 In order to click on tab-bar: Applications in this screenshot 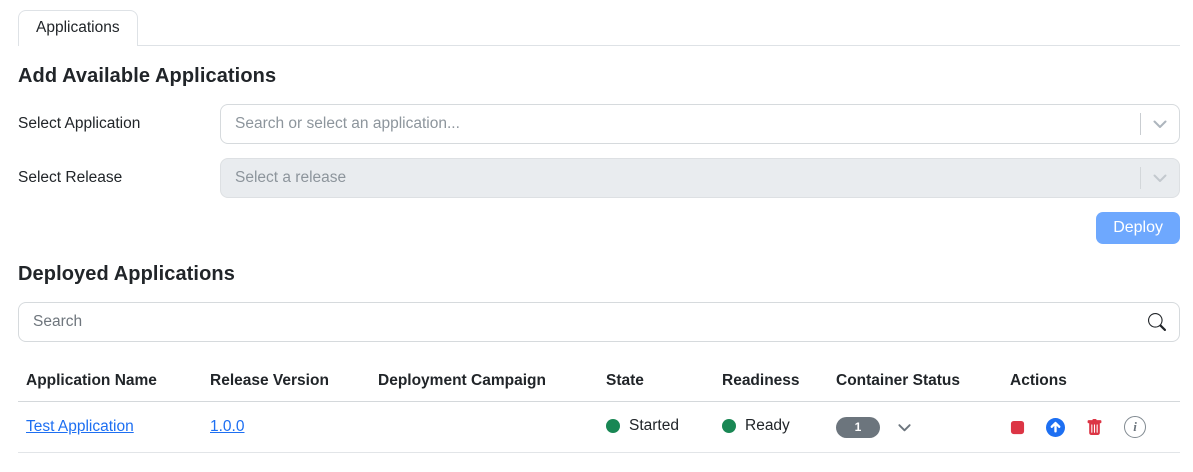, I will do `click(599, 28)`.